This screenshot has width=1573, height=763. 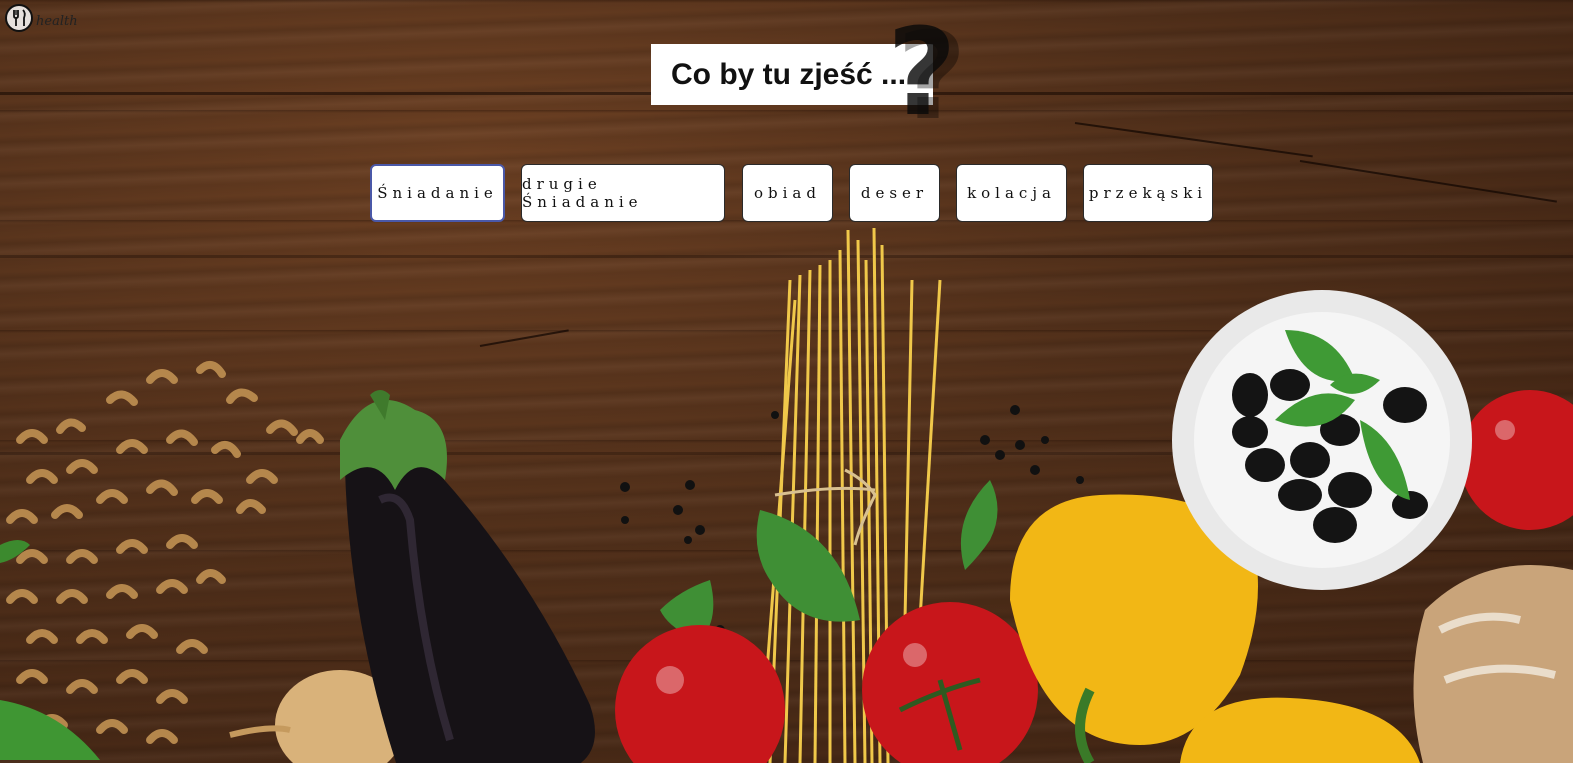 What do you see at coordinates (437, 193) in the screenshot?
I see `category-button-sniadanie: Śniadanie` at bounding box center [437, 193].